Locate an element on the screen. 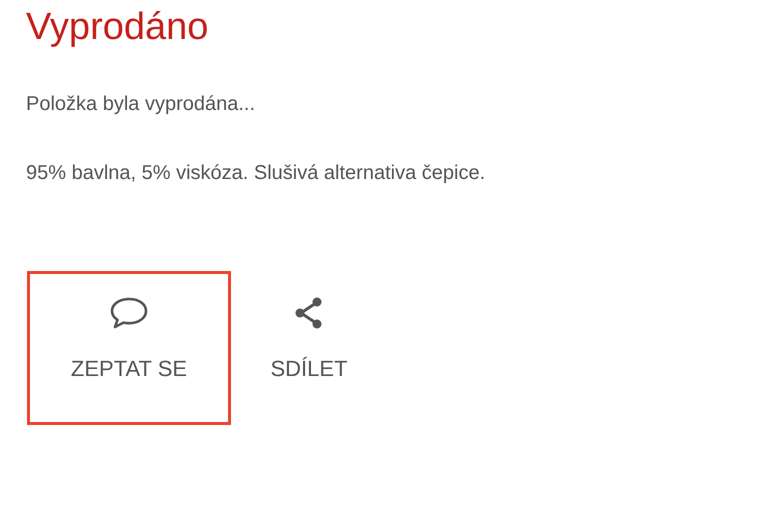 This screenshot has height=512, width=768. description-text: 95% bavlna, 5% viskóza. Slušivá alternativa čepice. is located at coordinates (256, 173).